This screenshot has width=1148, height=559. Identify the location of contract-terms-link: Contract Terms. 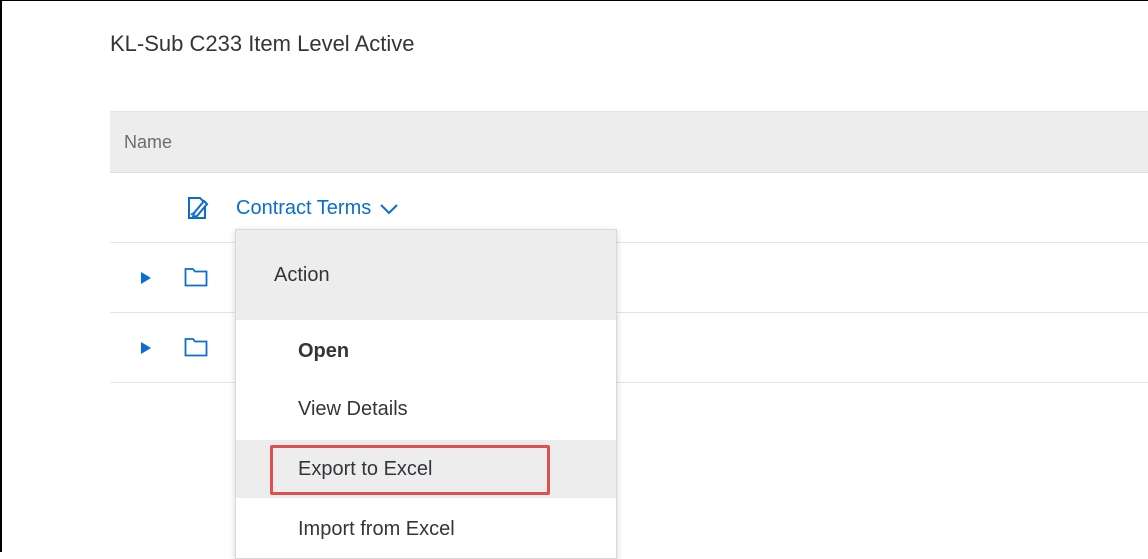
(317, 208).